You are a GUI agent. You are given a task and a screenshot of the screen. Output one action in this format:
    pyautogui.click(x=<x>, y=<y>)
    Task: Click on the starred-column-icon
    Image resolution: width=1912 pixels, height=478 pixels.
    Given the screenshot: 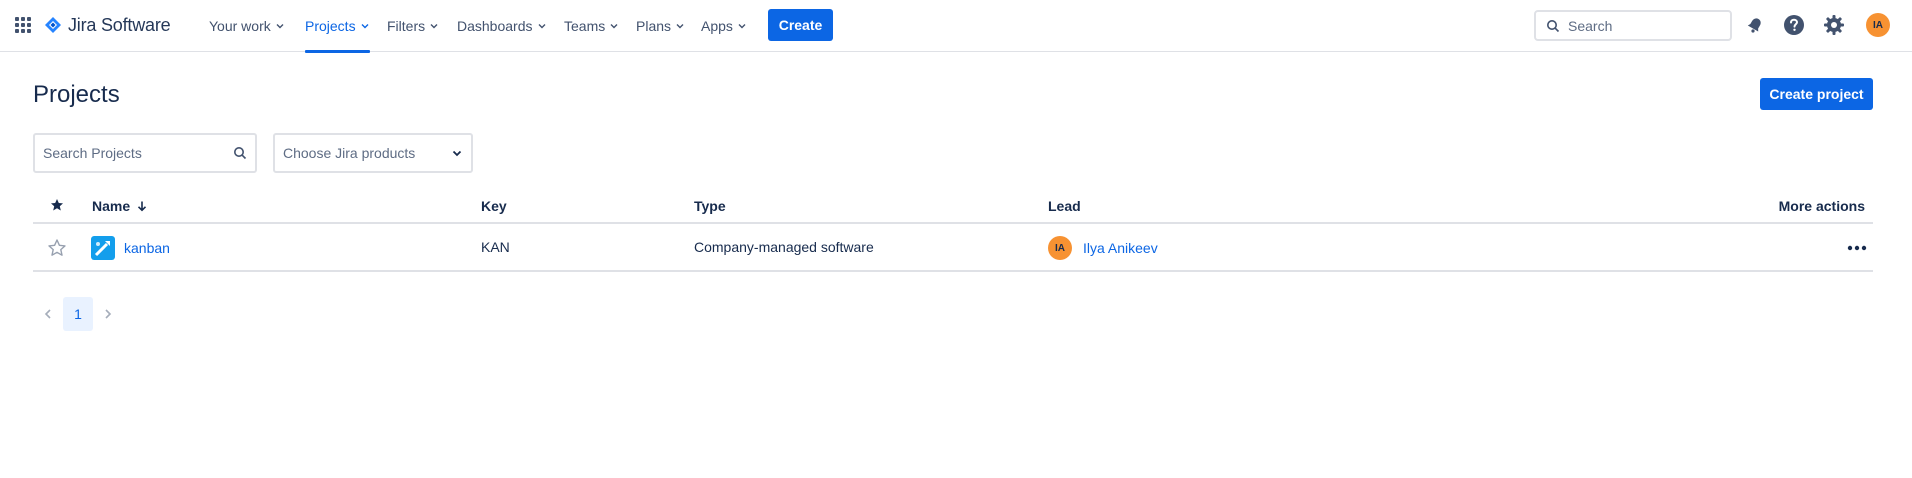 What is the action you would take?
    pyautogui.click(x=57, y=205)
    